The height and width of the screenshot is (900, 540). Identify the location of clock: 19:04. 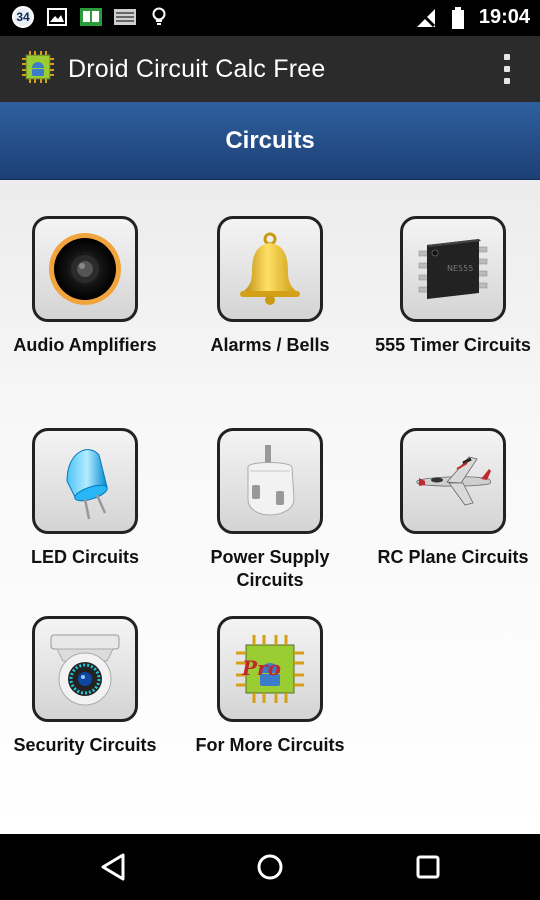
(504, 17).